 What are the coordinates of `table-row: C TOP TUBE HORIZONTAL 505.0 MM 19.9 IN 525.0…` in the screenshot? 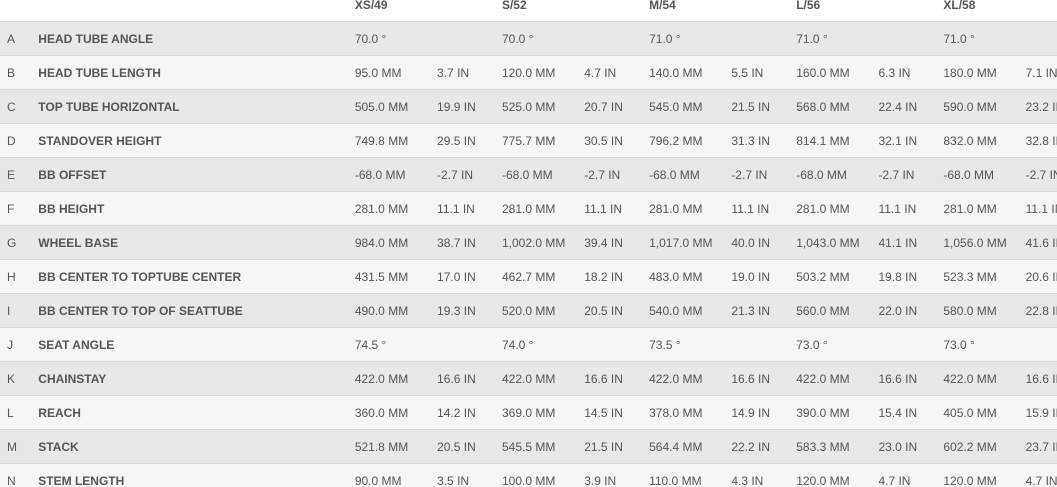 It's located at (528, 106).